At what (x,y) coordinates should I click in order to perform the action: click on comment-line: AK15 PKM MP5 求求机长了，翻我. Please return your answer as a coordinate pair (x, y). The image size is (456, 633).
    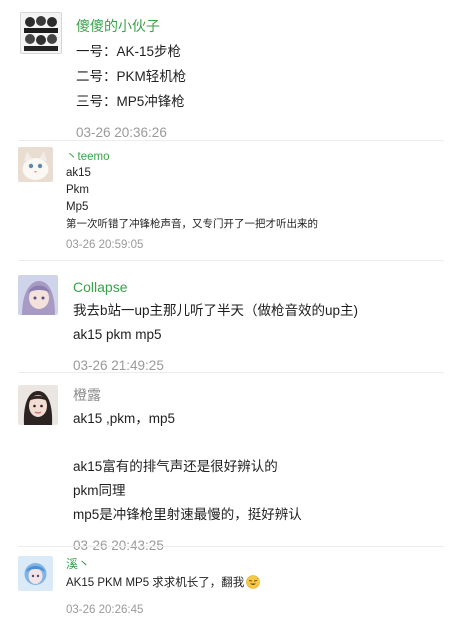
    Looking at the image, I should click on (163, 584).